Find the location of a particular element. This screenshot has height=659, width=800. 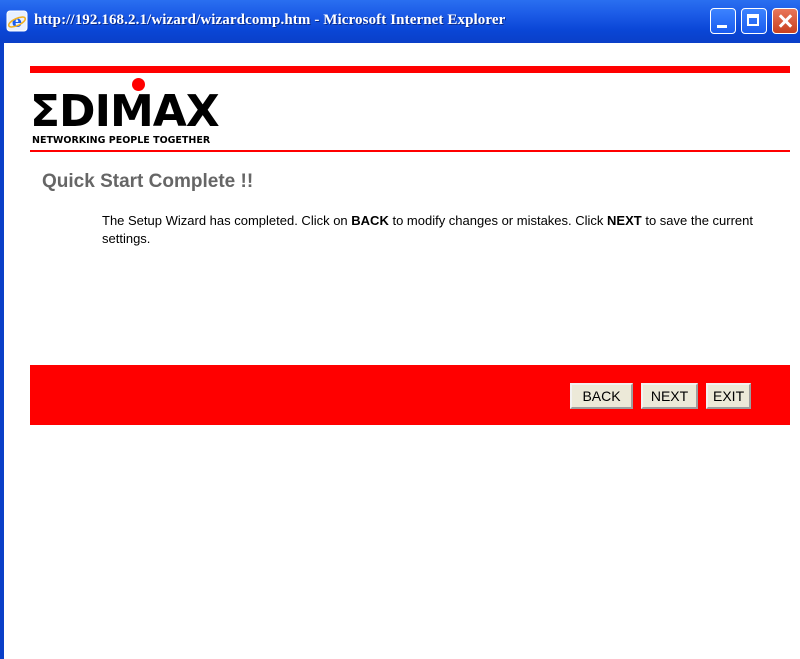

page-title: Quick Start Complete !! is located at coordinates (148, 181).